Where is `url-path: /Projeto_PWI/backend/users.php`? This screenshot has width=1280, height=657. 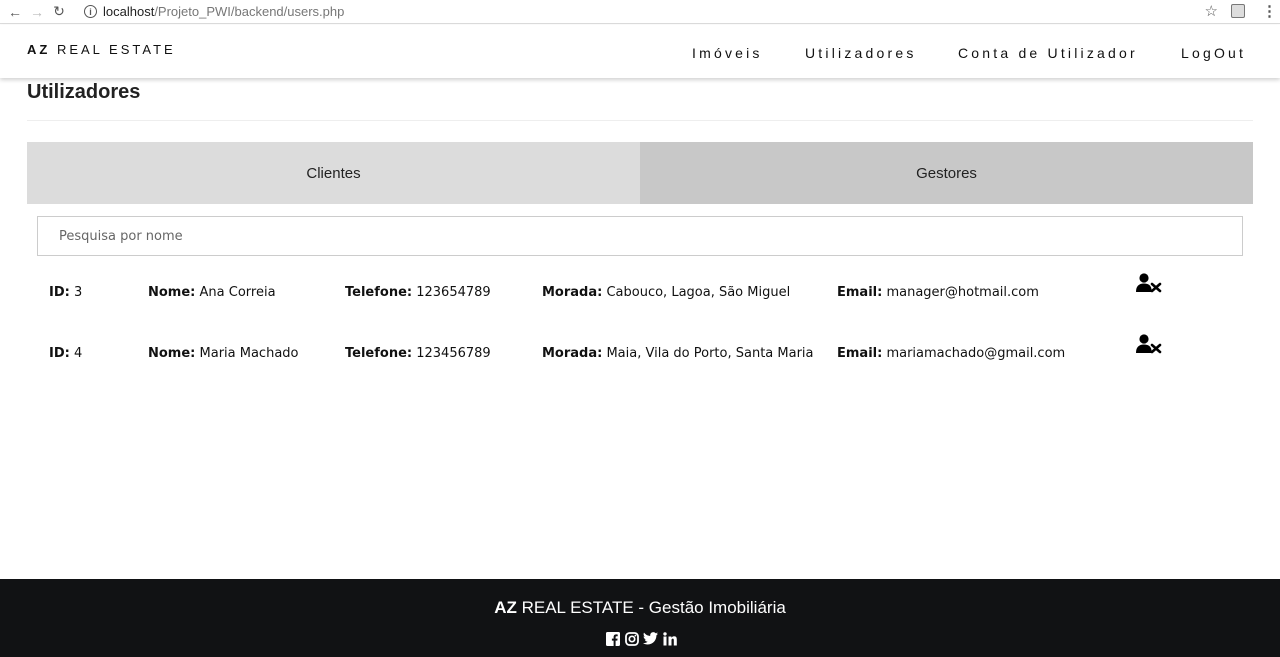 url-path: /Projeto_PWI/backend/users.php is located at coordinates (249, 11).